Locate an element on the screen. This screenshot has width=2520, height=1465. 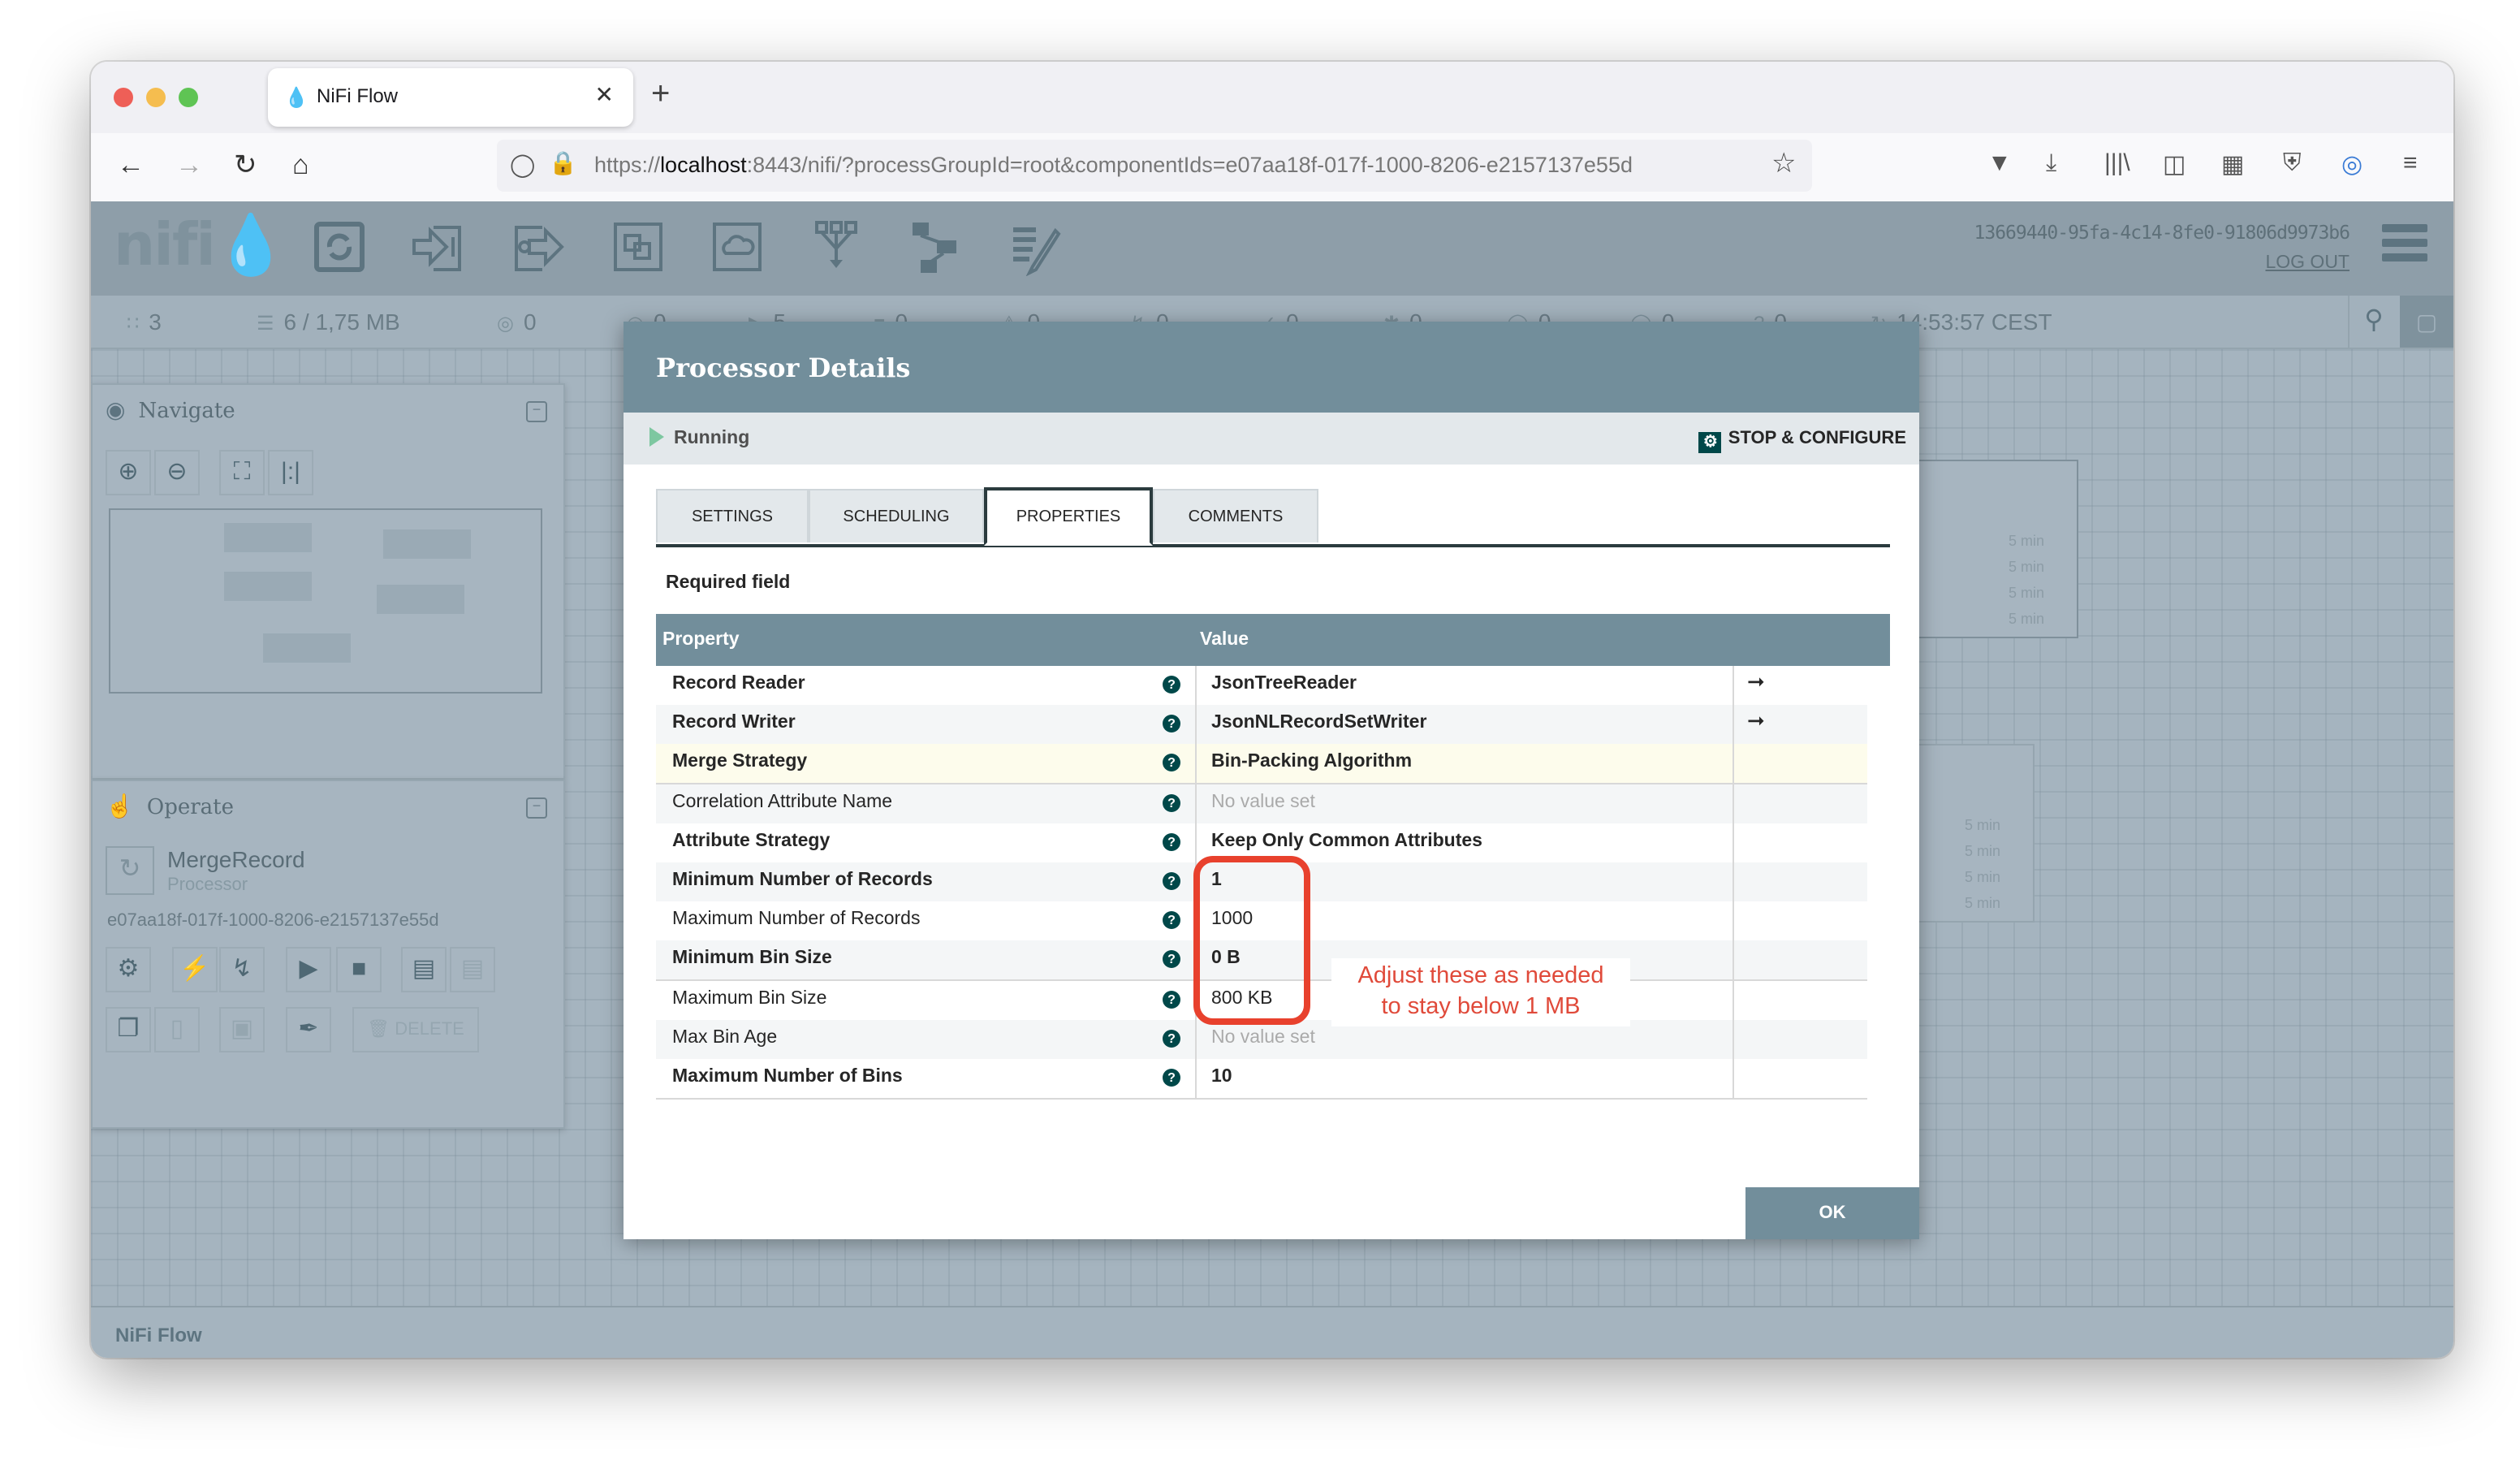
property-value: 10 is located at coordinates (1221, 1077).